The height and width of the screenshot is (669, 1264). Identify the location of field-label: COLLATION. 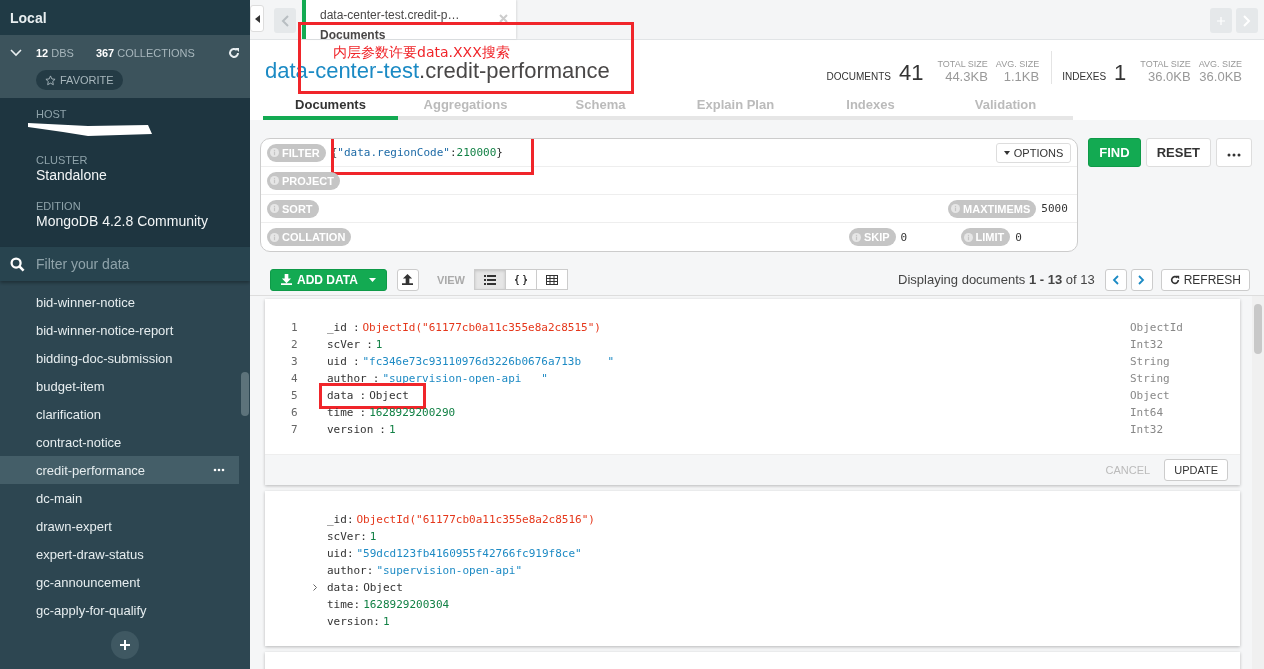
(309, 237).